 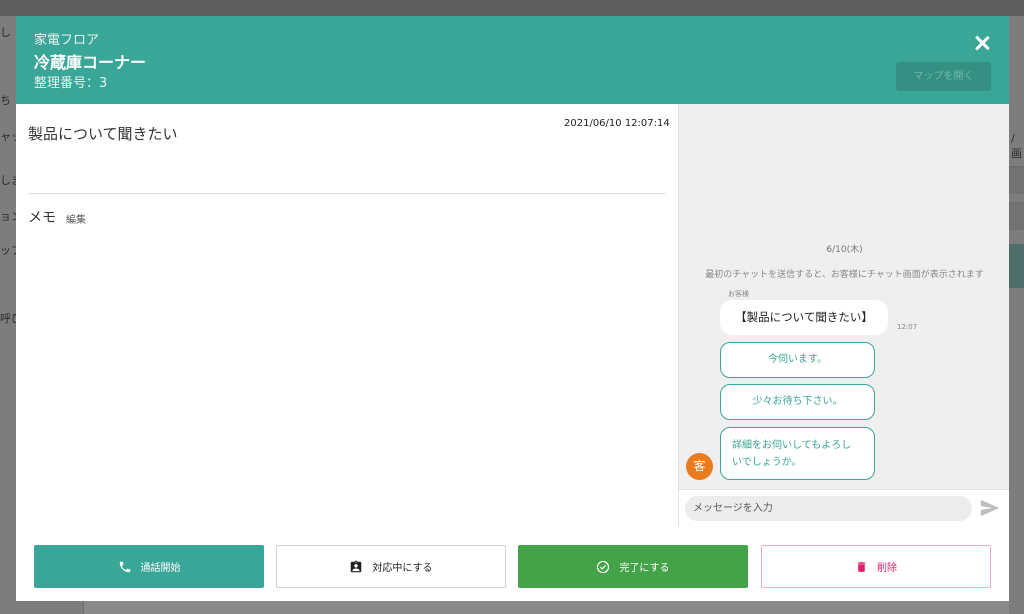 What do you see at coordinates (990, 508) in the screenshot?
I see `send-icon` at bounding box center [990, 508].